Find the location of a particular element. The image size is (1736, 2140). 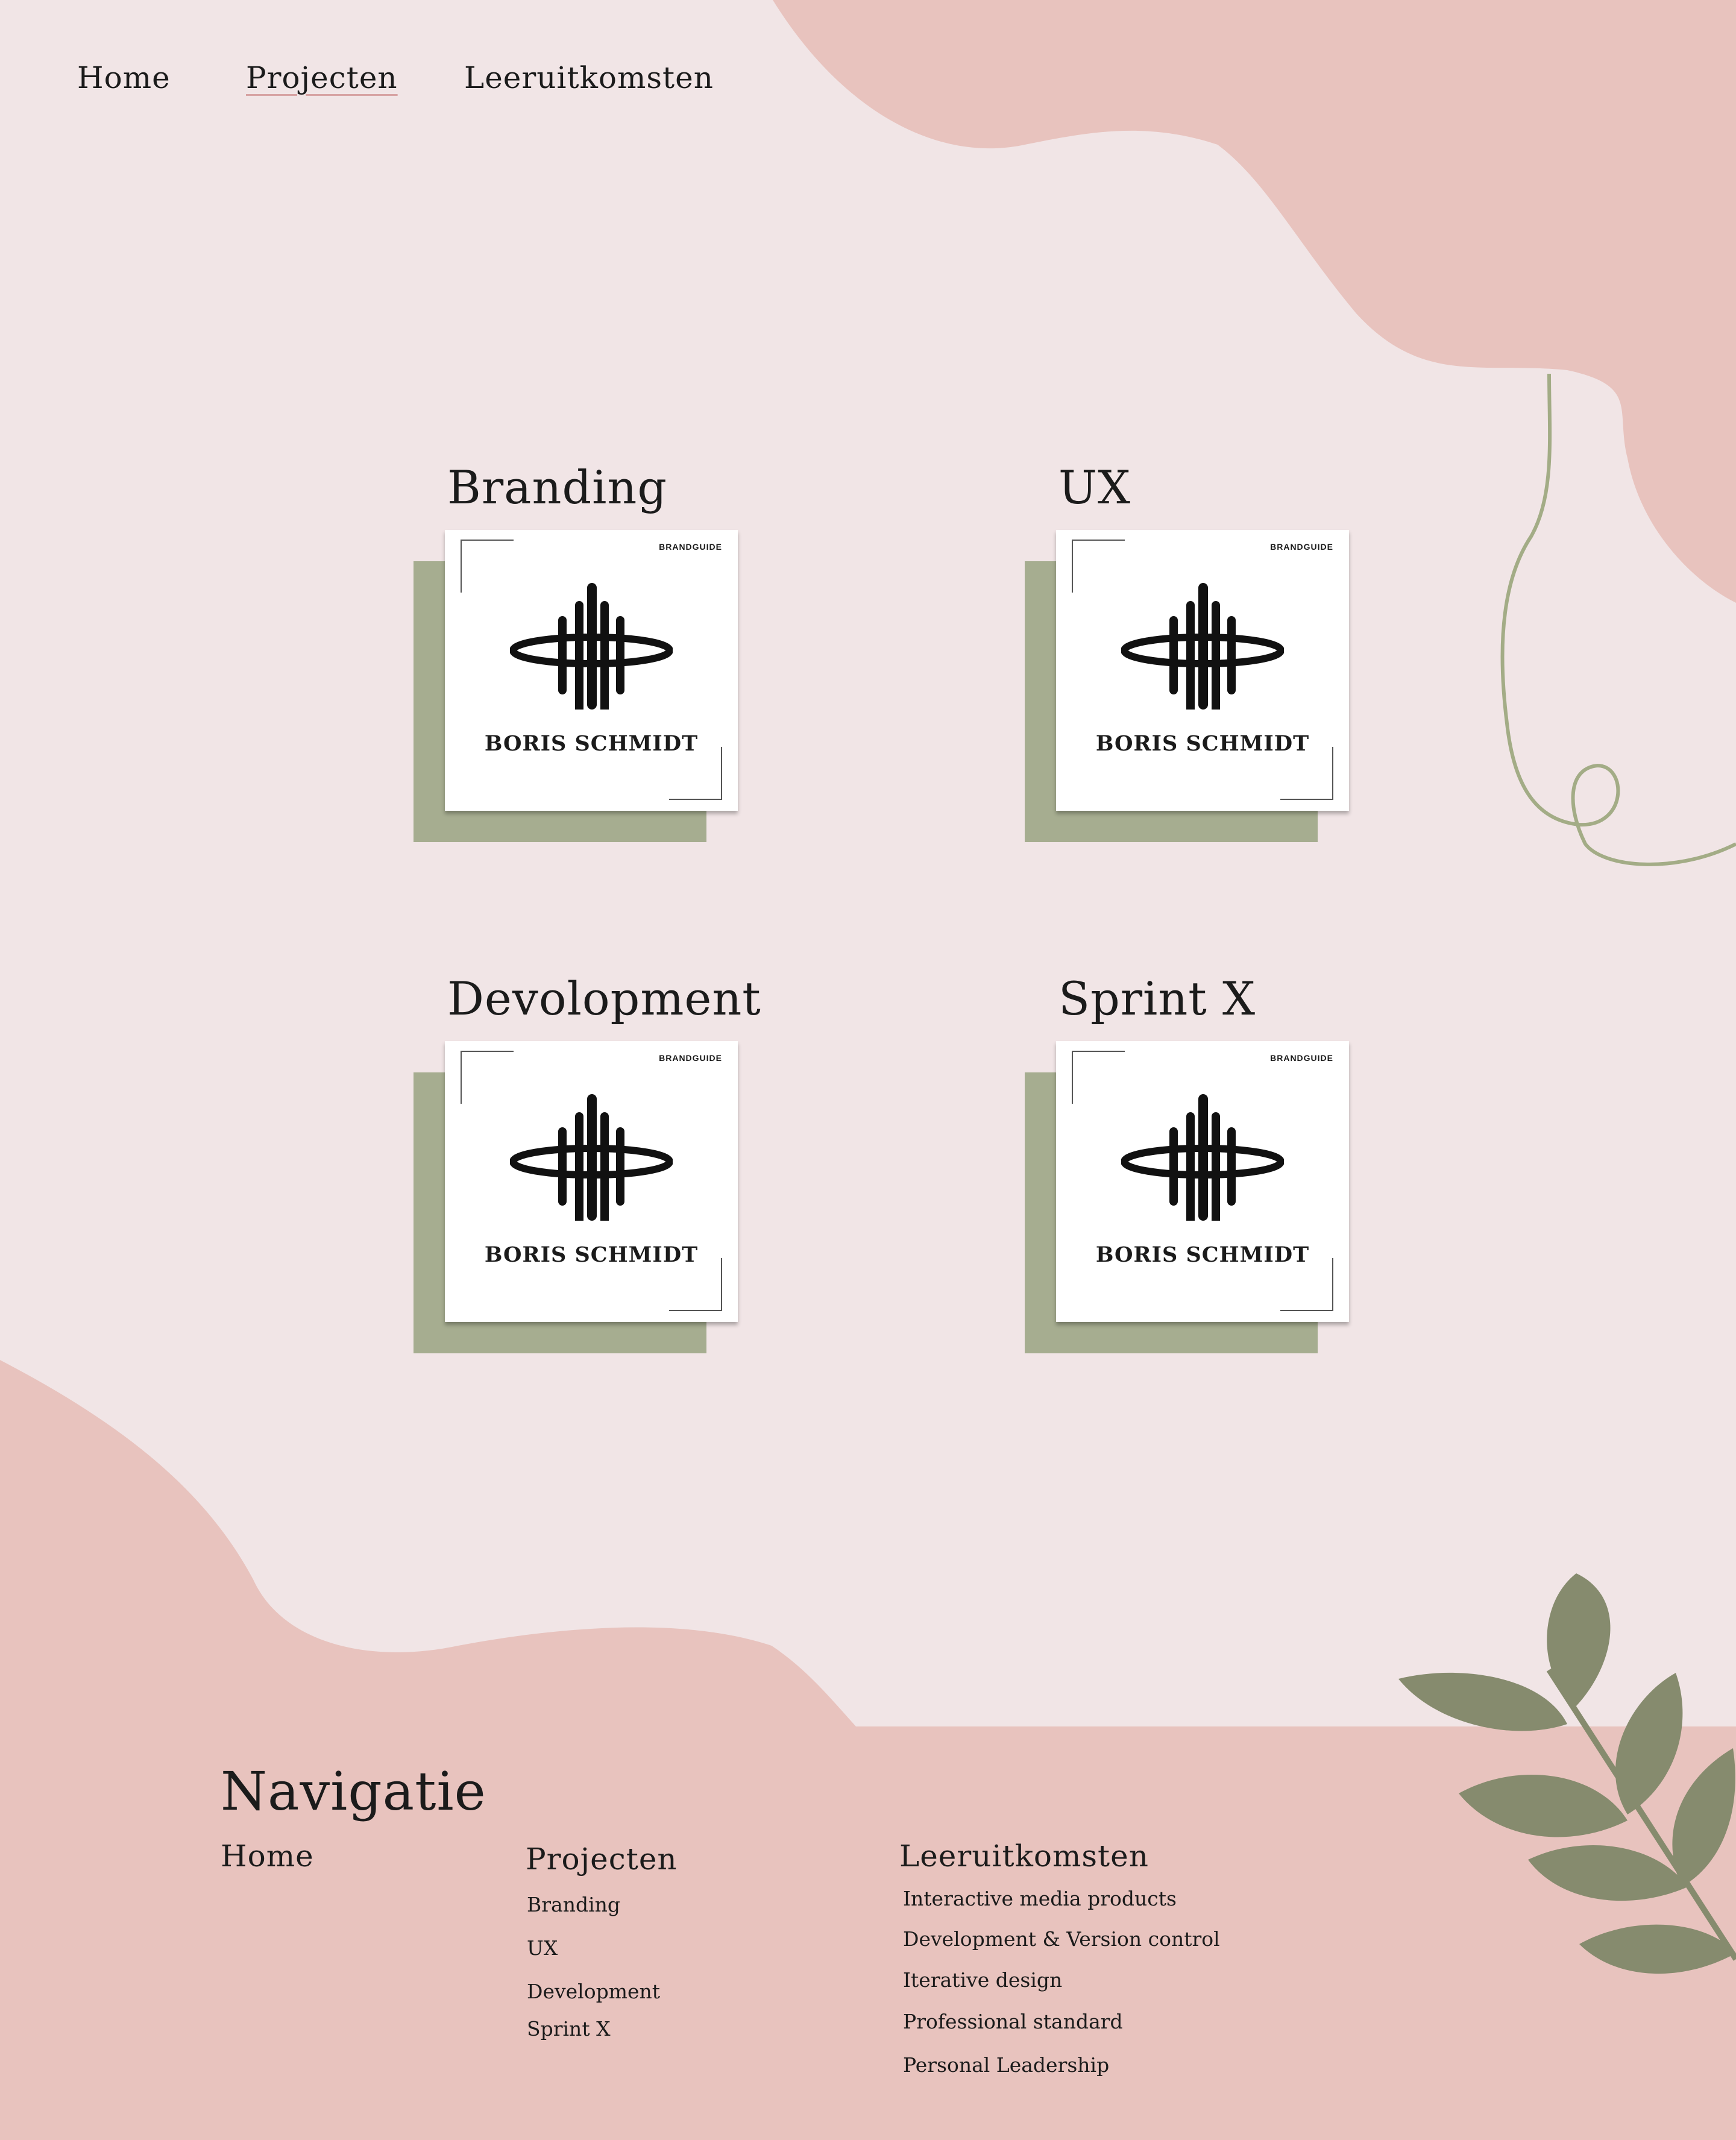

footer-link-branding: Branding is located at coordinates (573, 1904).